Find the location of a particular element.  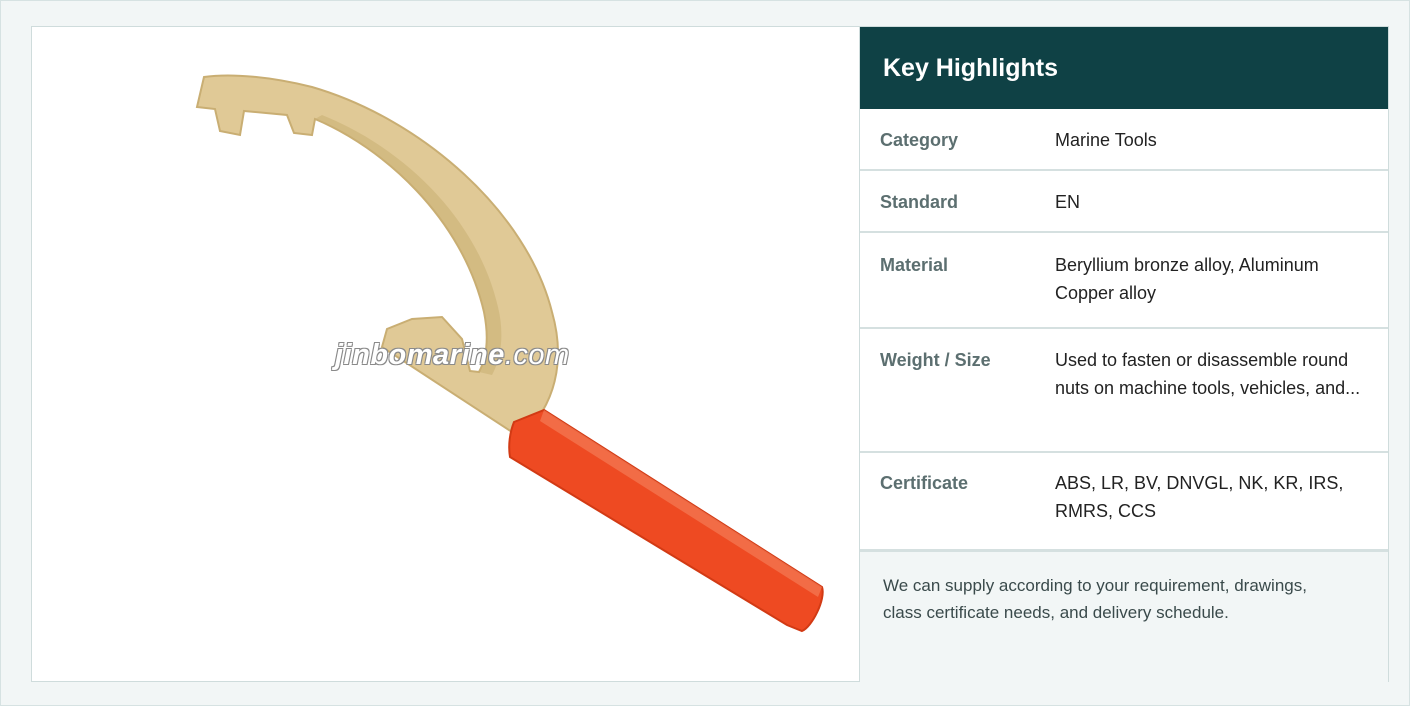

highlight-row-category: Category Marine Tools is located at coordinates (1124, 140).